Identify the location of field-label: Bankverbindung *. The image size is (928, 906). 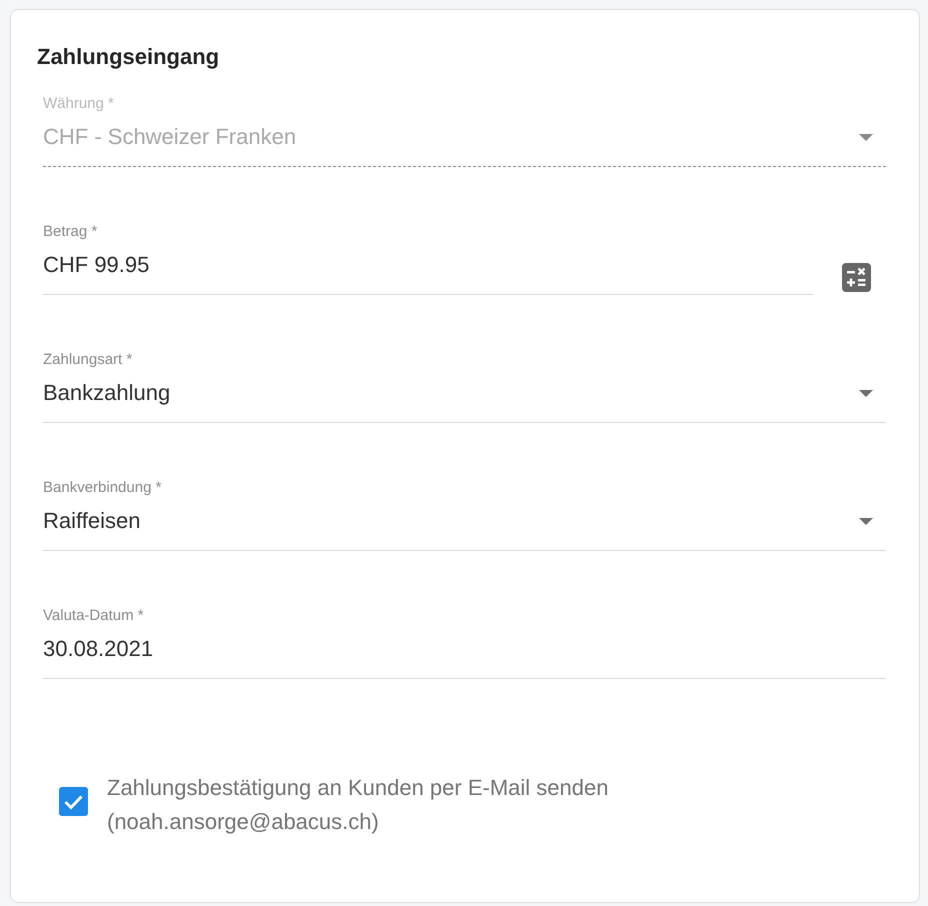
(102, 488).